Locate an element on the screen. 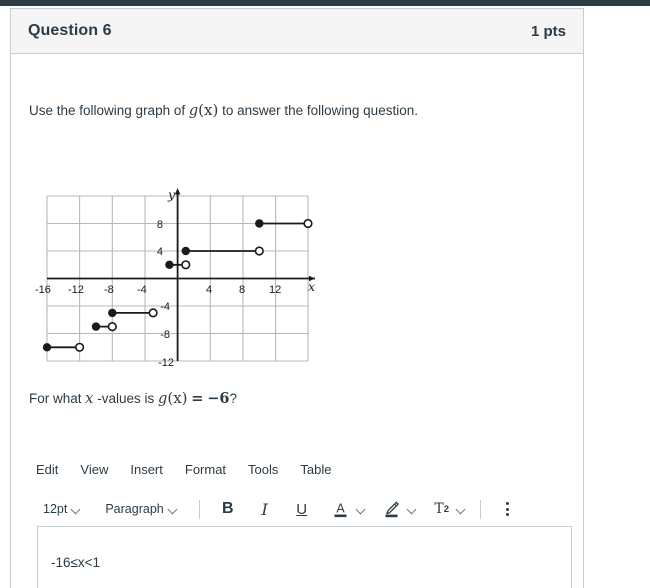  y-tick-label: -12 is located at coordinates (166, 363).